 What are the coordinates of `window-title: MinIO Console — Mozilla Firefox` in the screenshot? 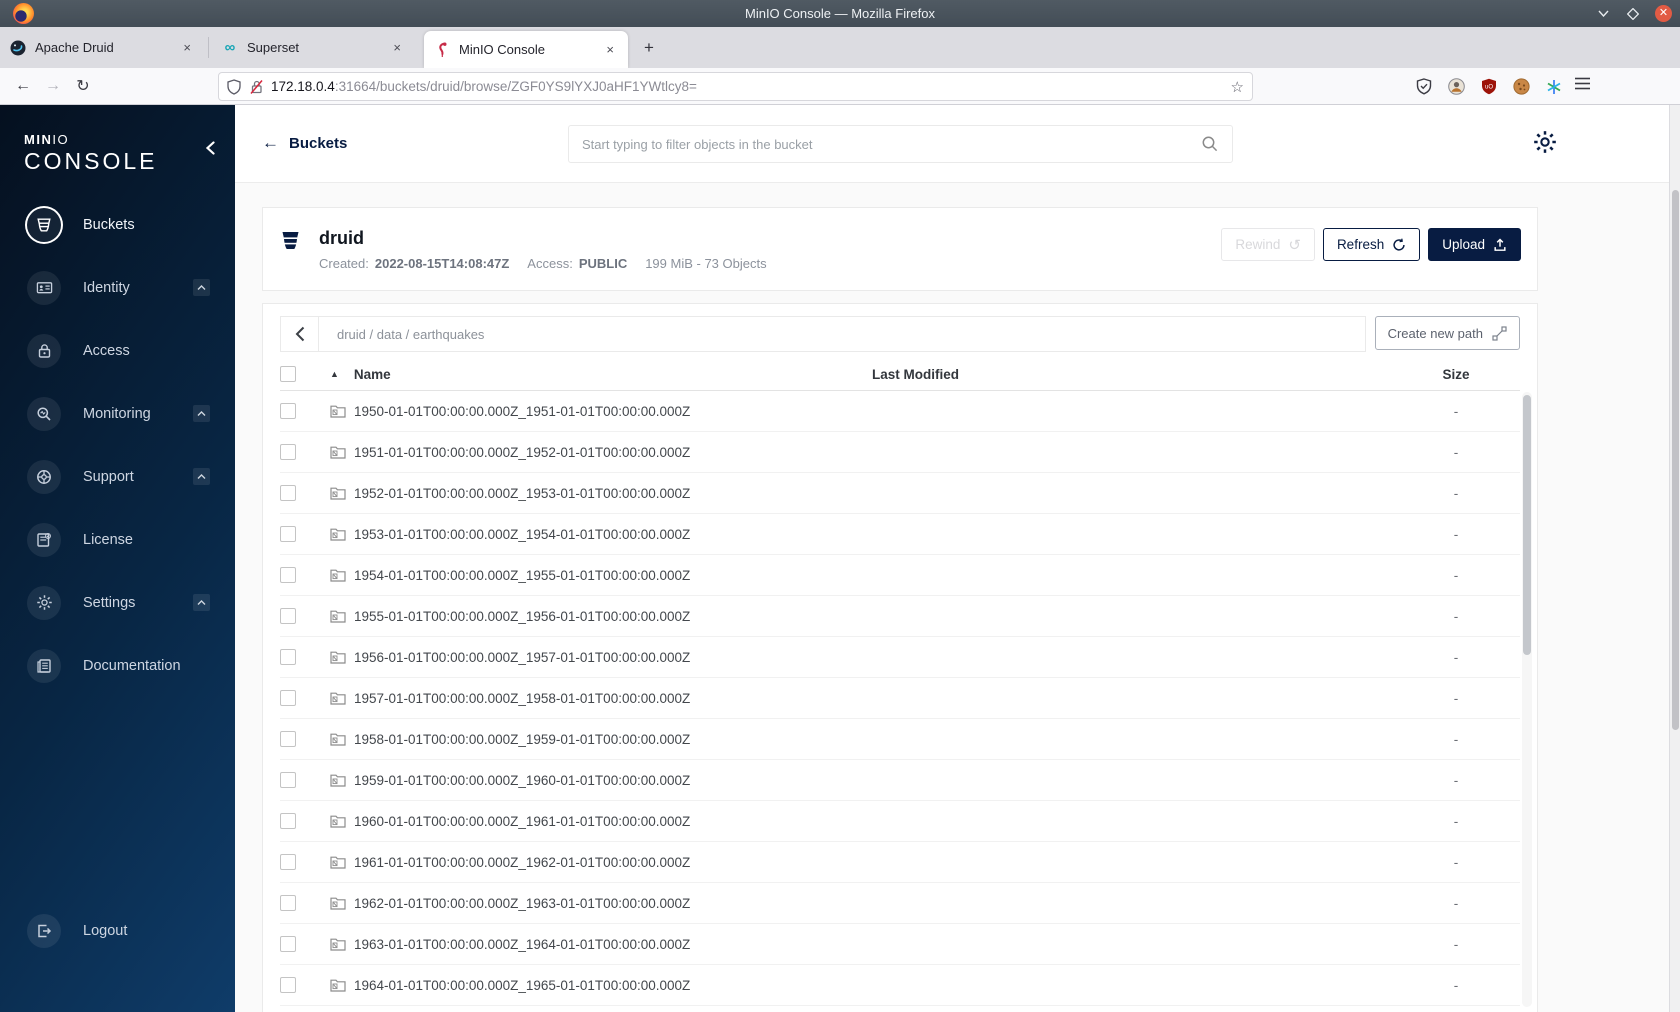 It's located at (840, 13).